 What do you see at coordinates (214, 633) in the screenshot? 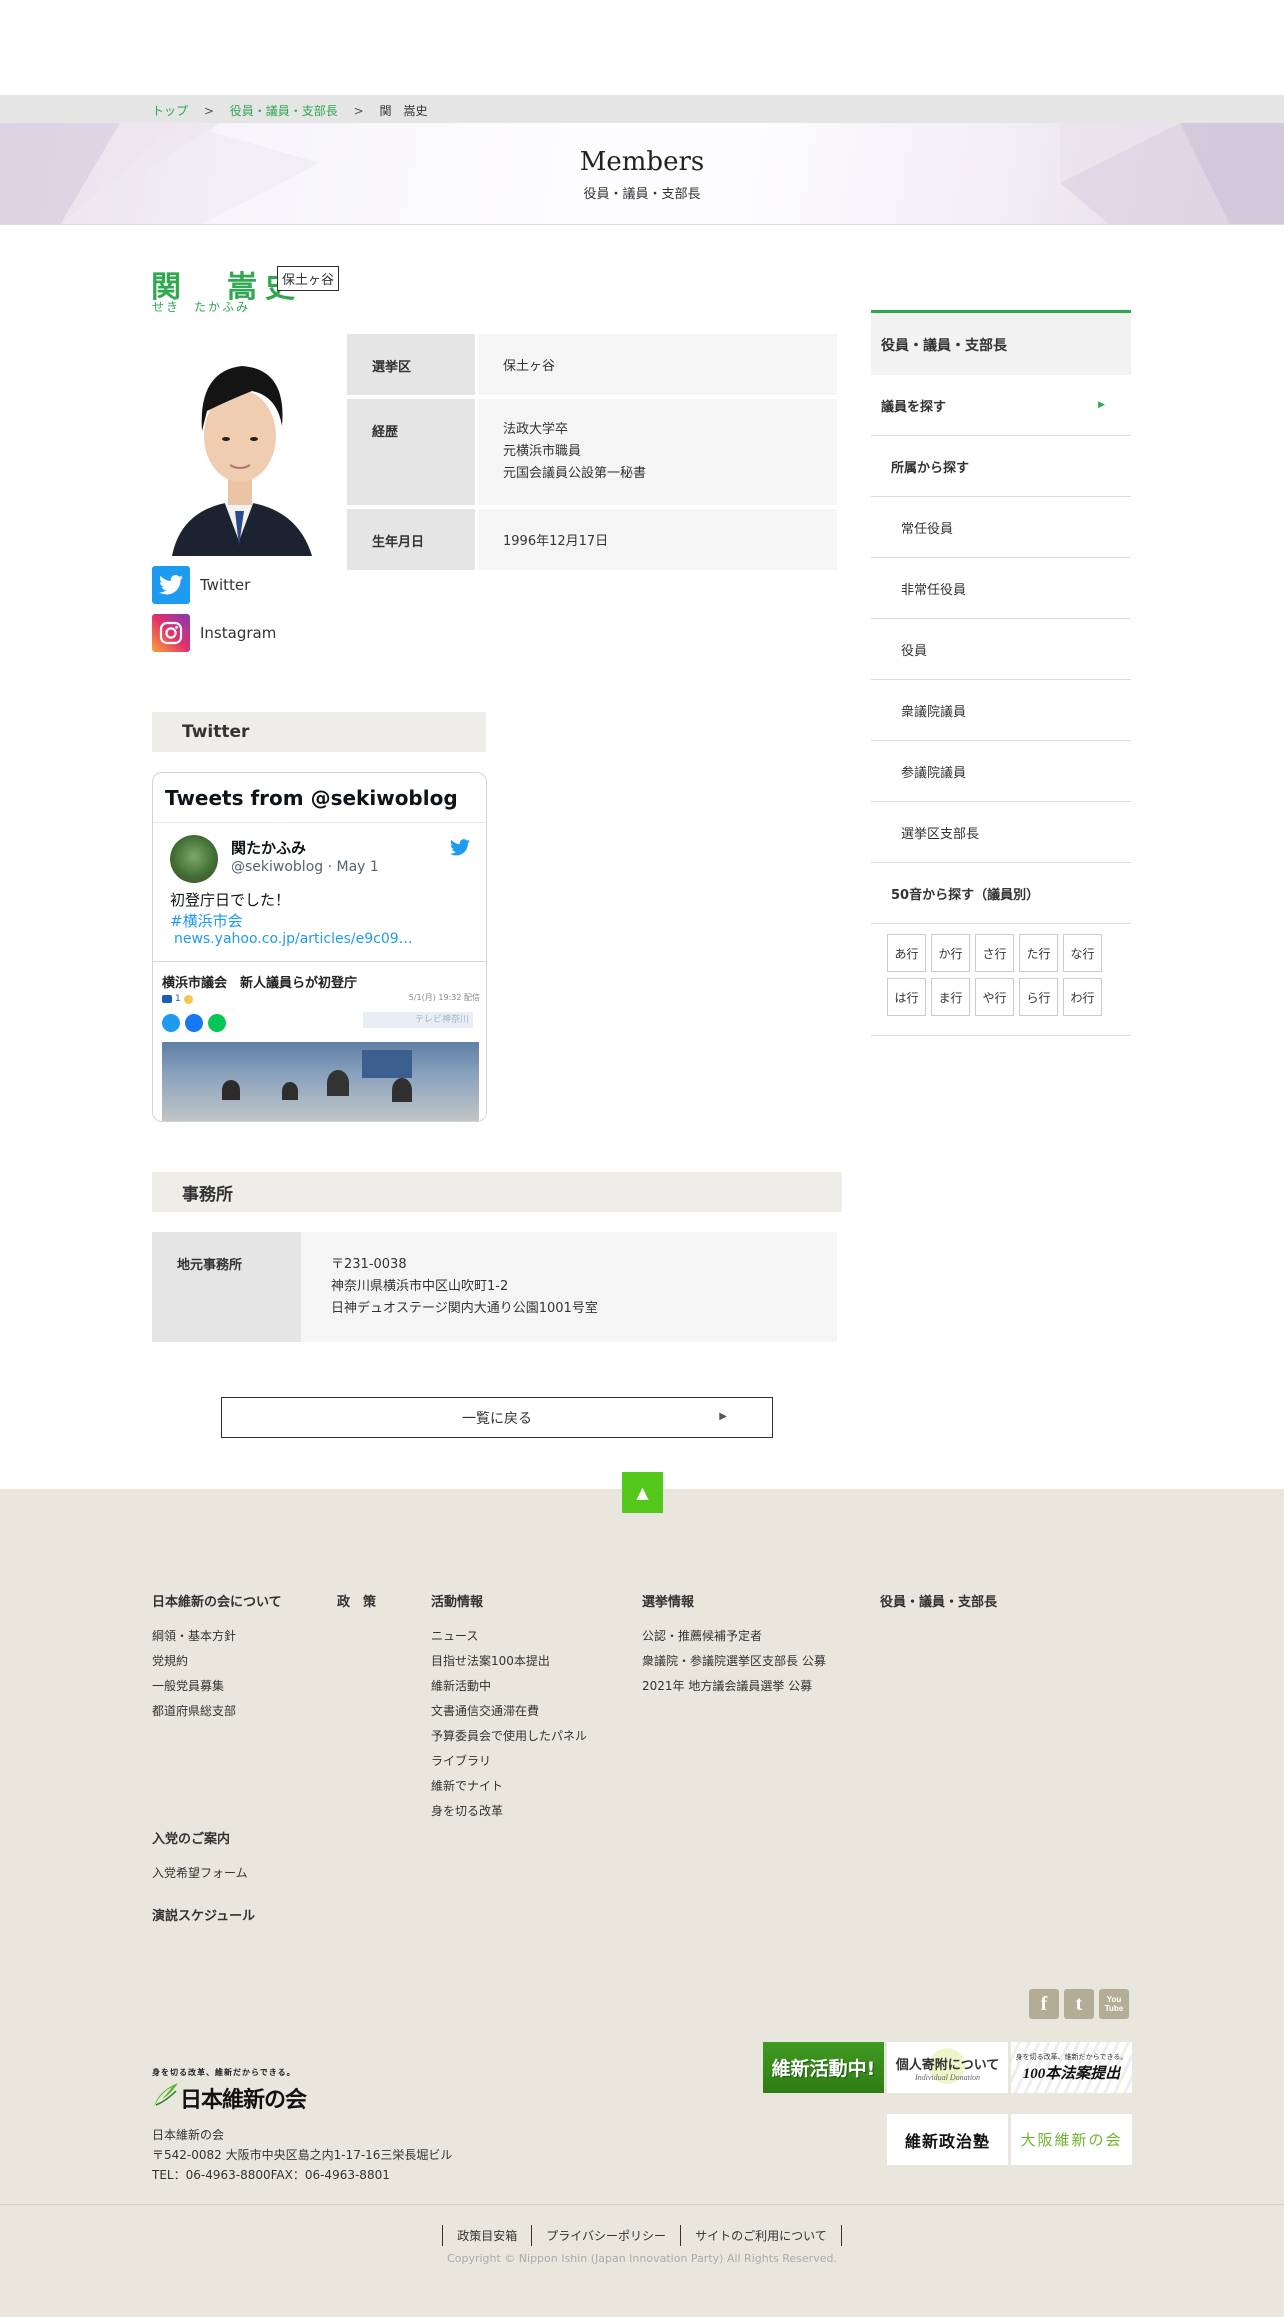
I see `instagram-link: Instagram` at bounding box center [214, 633].